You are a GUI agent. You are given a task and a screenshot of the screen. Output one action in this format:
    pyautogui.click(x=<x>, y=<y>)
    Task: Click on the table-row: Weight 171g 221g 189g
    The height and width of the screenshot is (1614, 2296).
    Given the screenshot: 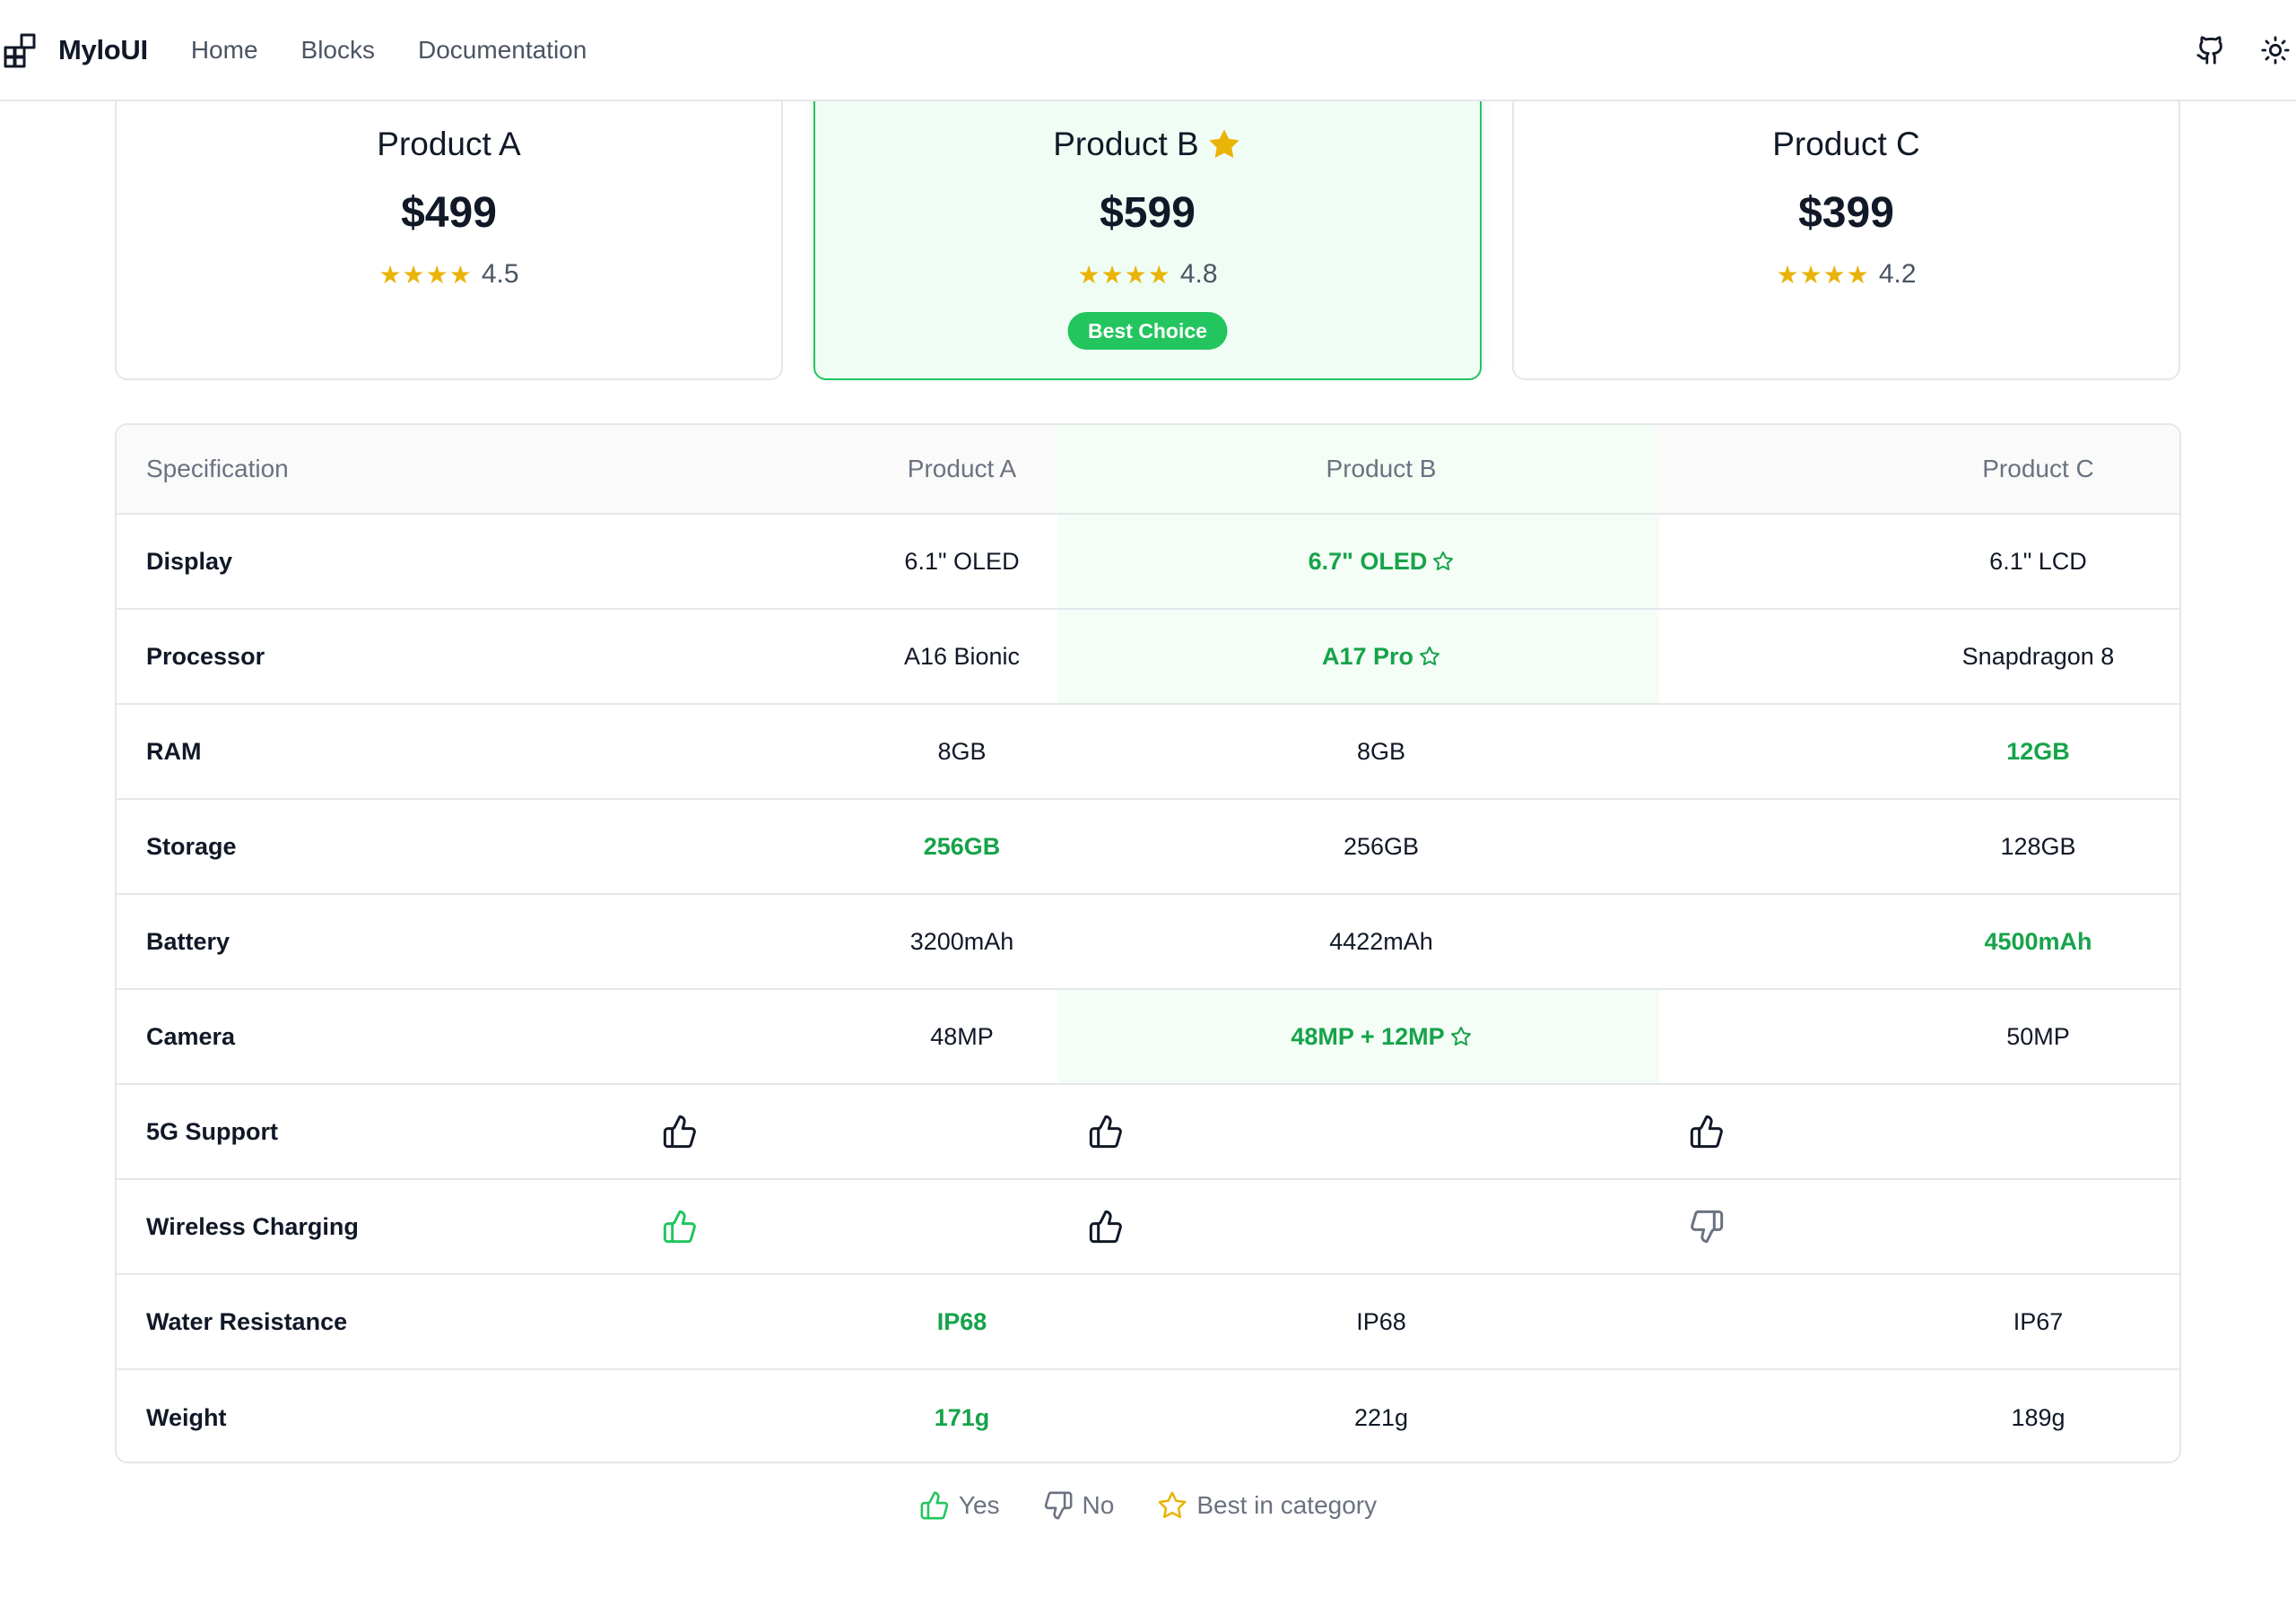 What is the action you would take?
    pyautogui.click(x=1148, y=1416)
    